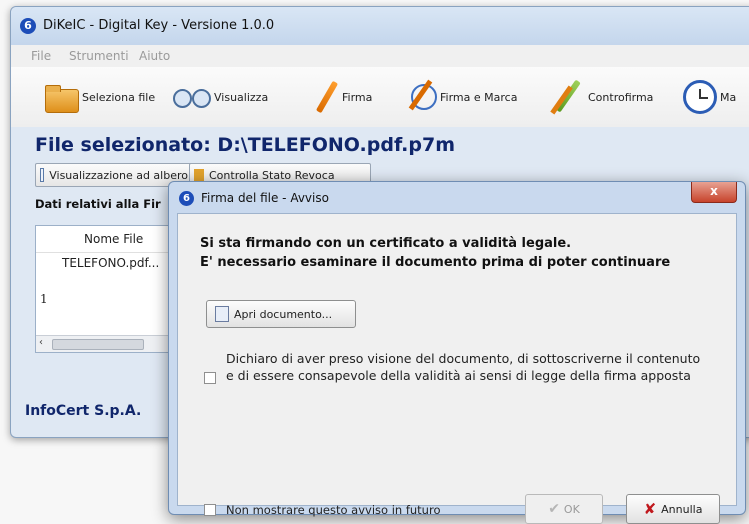  Describe the element at coordinates (42, 175) in the screenshot. I see `tree-view-icon` at that location.